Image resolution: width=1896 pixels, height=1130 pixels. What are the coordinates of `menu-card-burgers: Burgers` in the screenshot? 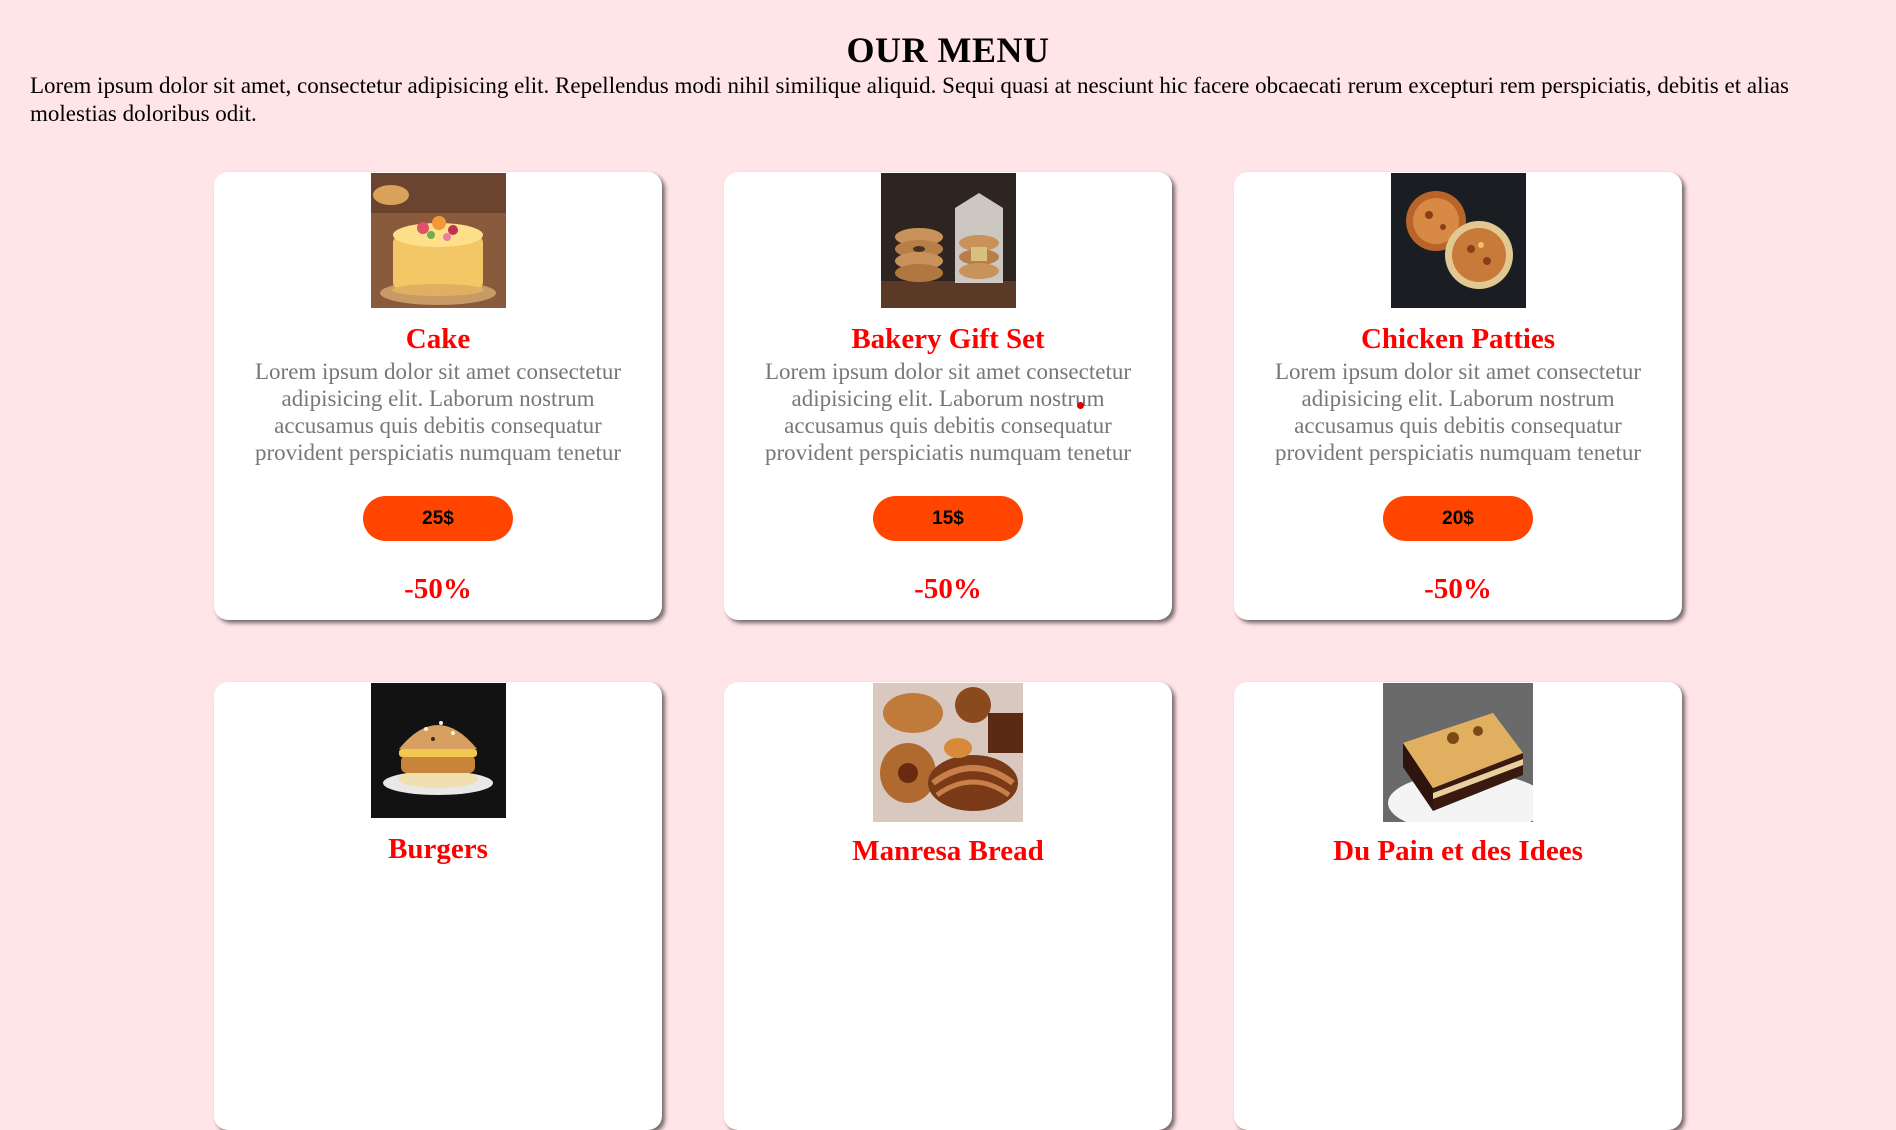 It's located at (438, 906).